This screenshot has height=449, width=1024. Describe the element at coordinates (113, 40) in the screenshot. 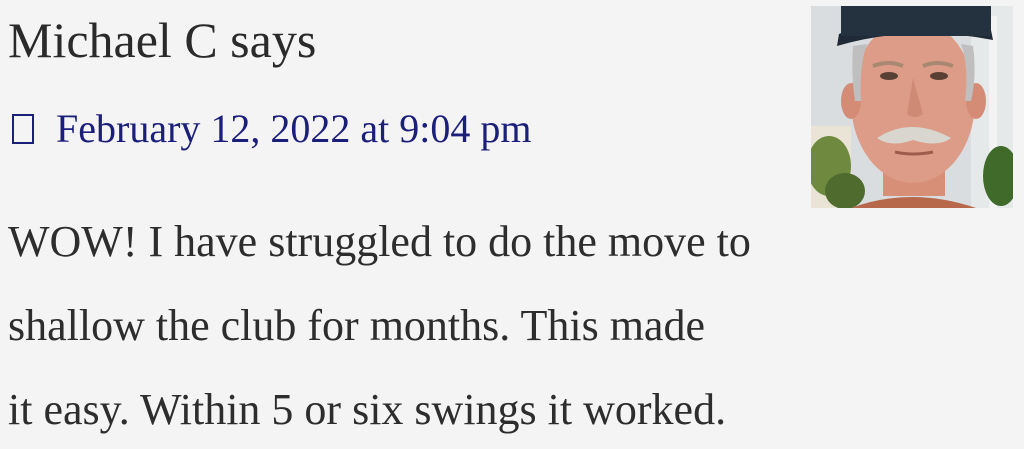

I see `author-name: Michael C` at that location.